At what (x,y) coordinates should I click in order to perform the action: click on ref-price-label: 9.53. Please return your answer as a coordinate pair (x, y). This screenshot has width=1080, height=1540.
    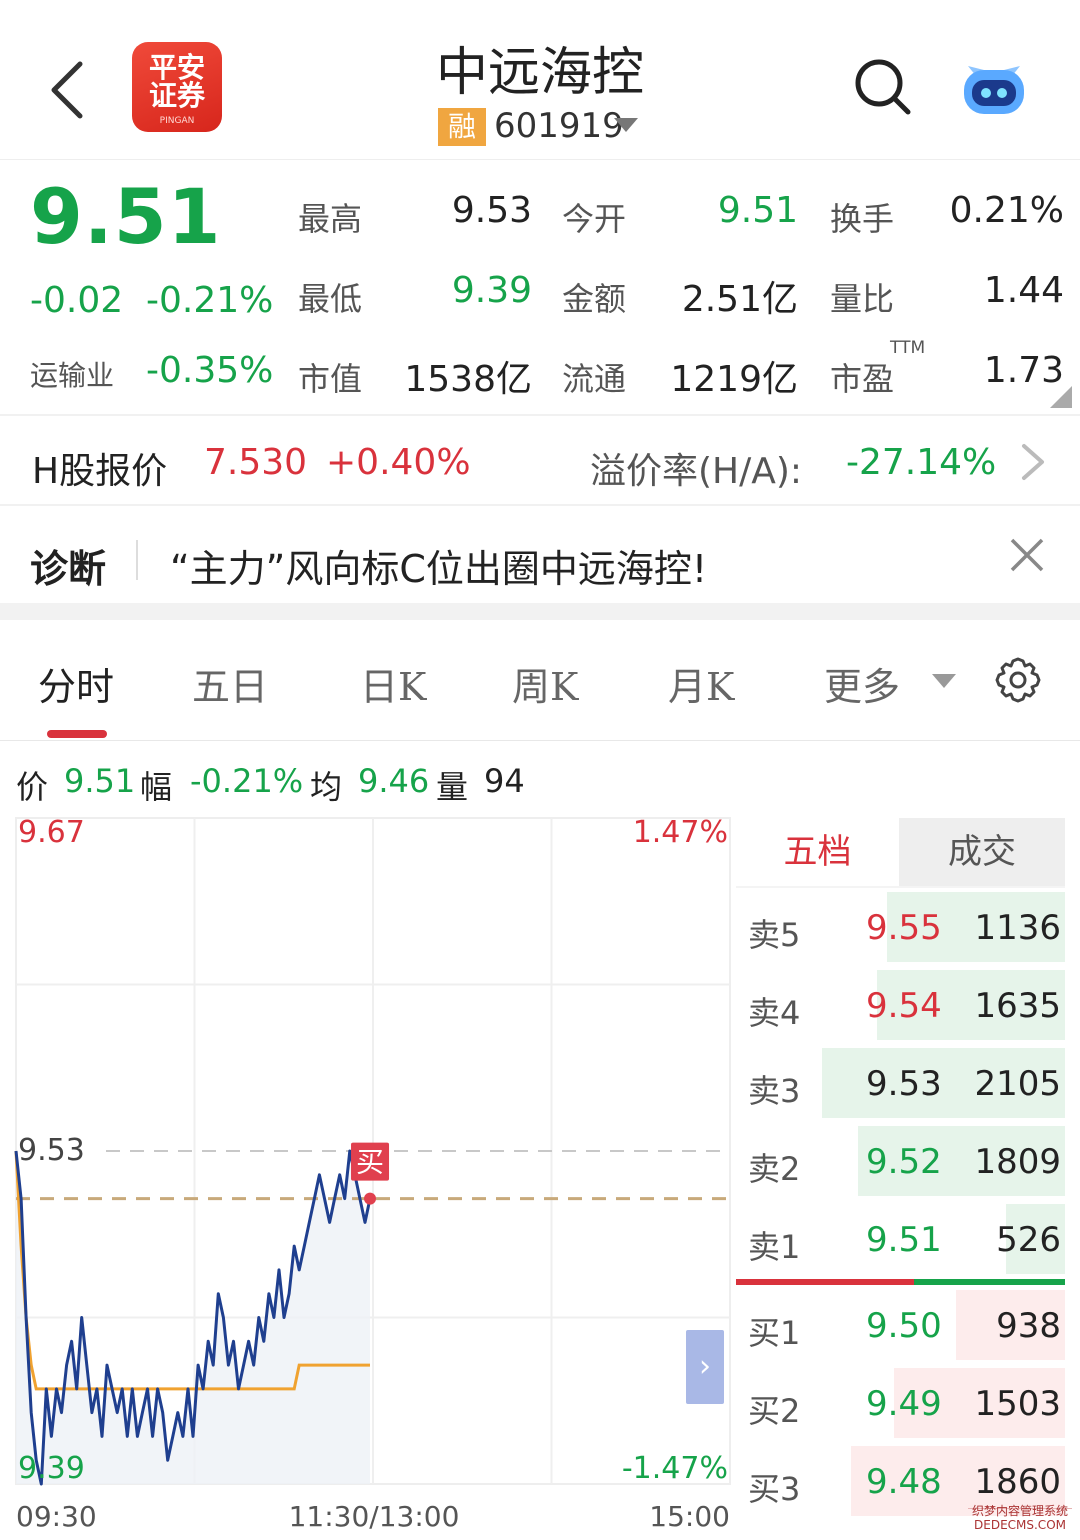
    Looking at the image, I should click on (51, 1150).